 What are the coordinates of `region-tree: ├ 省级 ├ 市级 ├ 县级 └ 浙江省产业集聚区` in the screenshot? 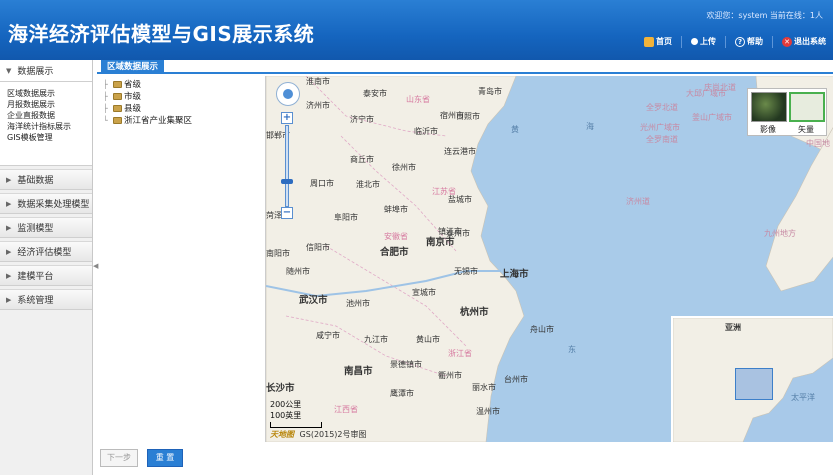 It's located at (183, 102).